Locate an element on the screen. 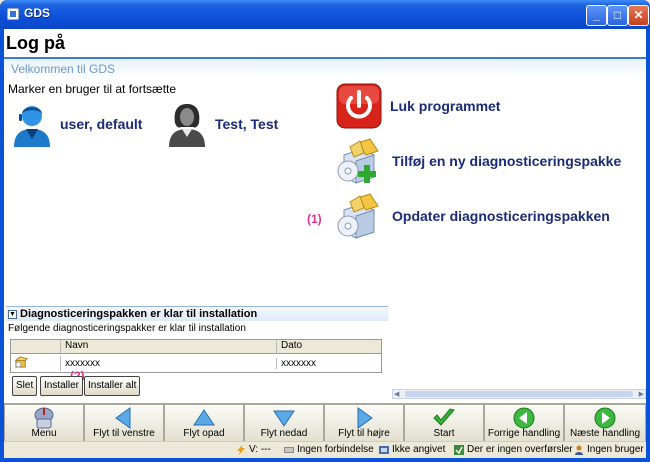 This screenshot has width=650, height=462. install-button: Installer is located at coordinates (62, 386).